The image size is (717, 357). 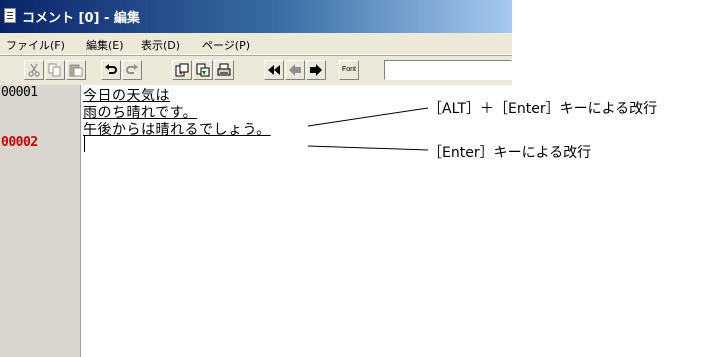 I want to click on menu-view: 表示(D), so click(x=160, y=45).